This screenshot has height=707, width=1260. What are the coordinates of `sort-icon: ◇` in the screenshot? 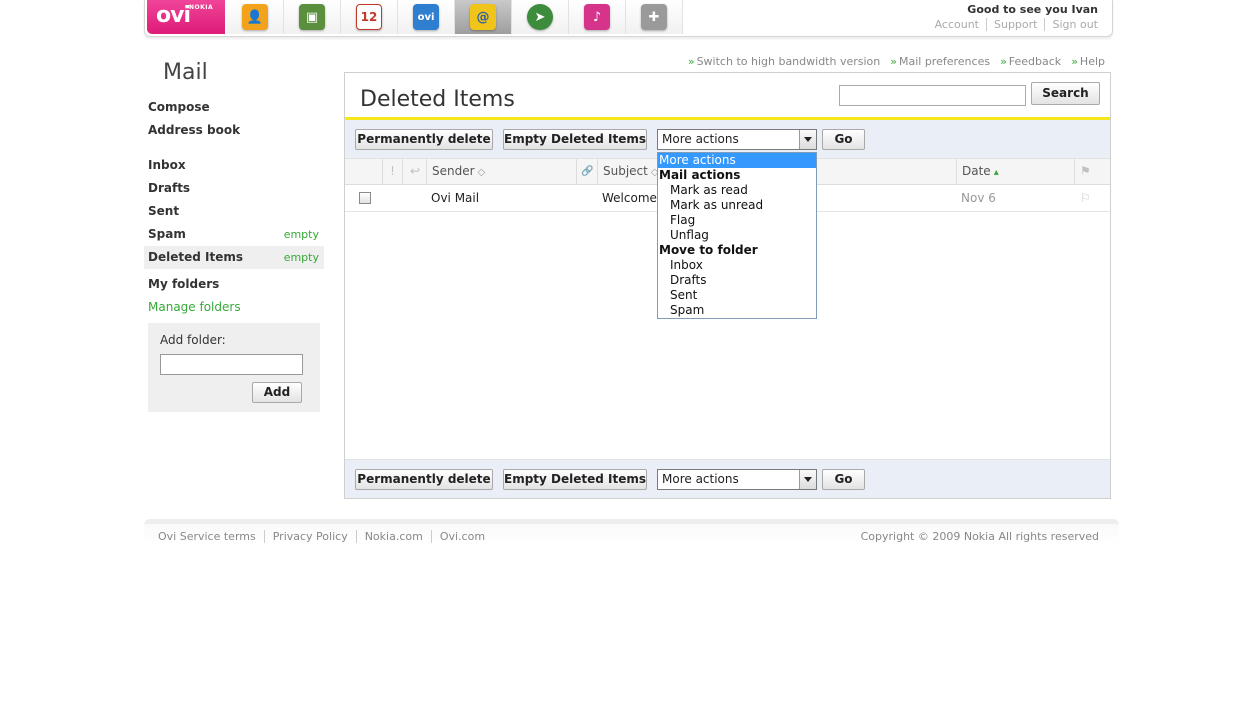 It's located at (481, 172).